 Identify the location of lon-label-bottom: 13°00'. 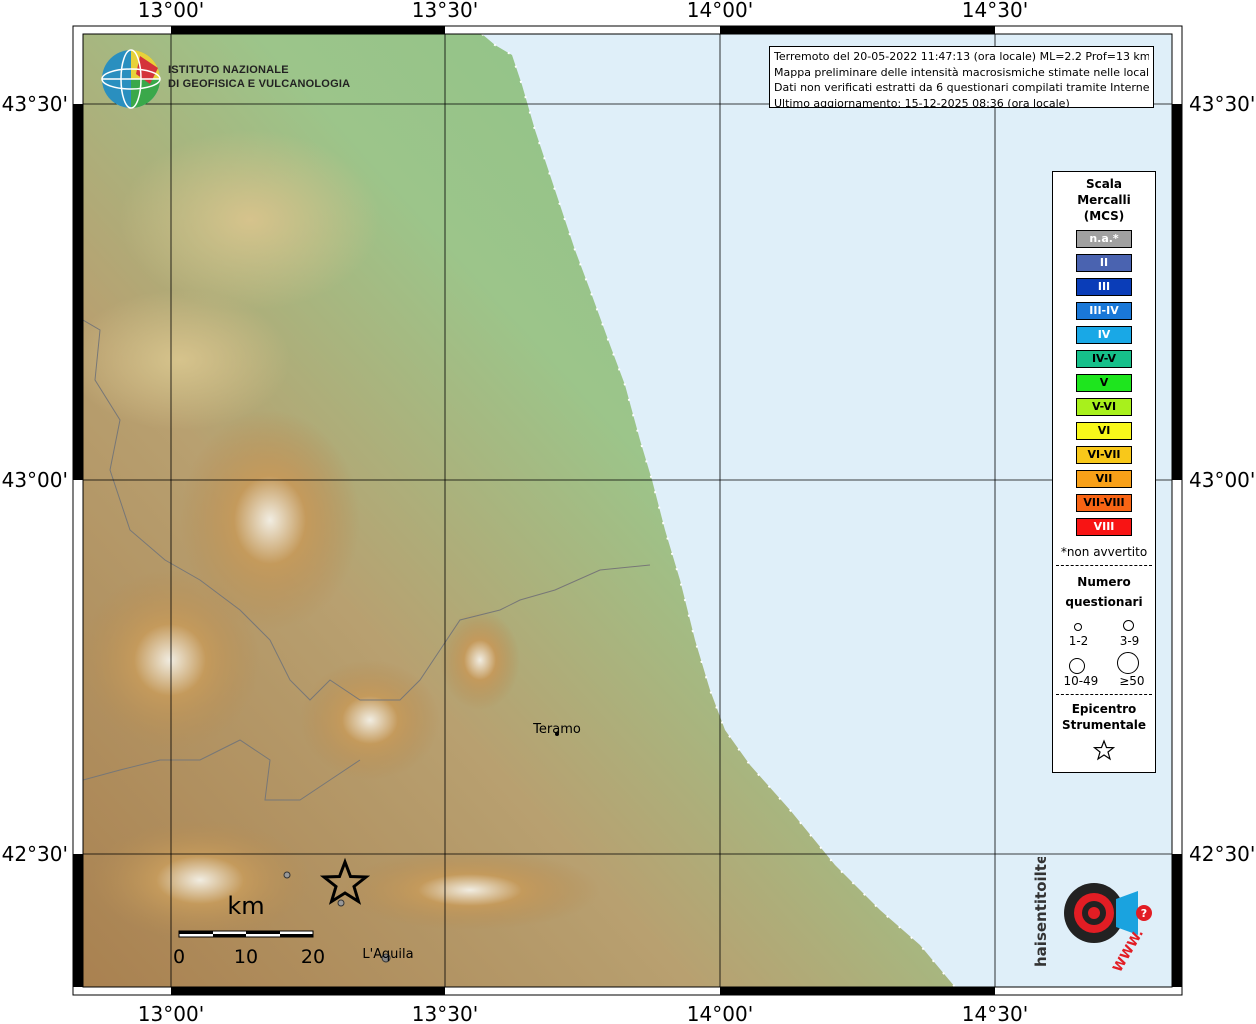
(171, 1013).